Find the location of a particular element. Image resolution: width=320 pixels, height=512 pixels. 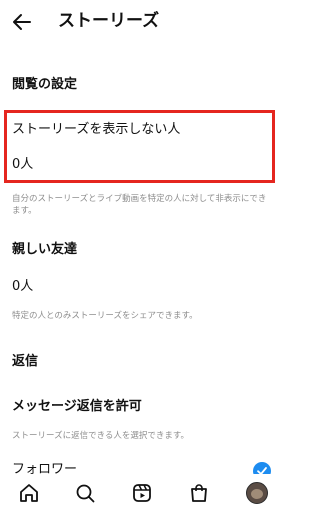

shop-icon is located at coordinates (199, 493).